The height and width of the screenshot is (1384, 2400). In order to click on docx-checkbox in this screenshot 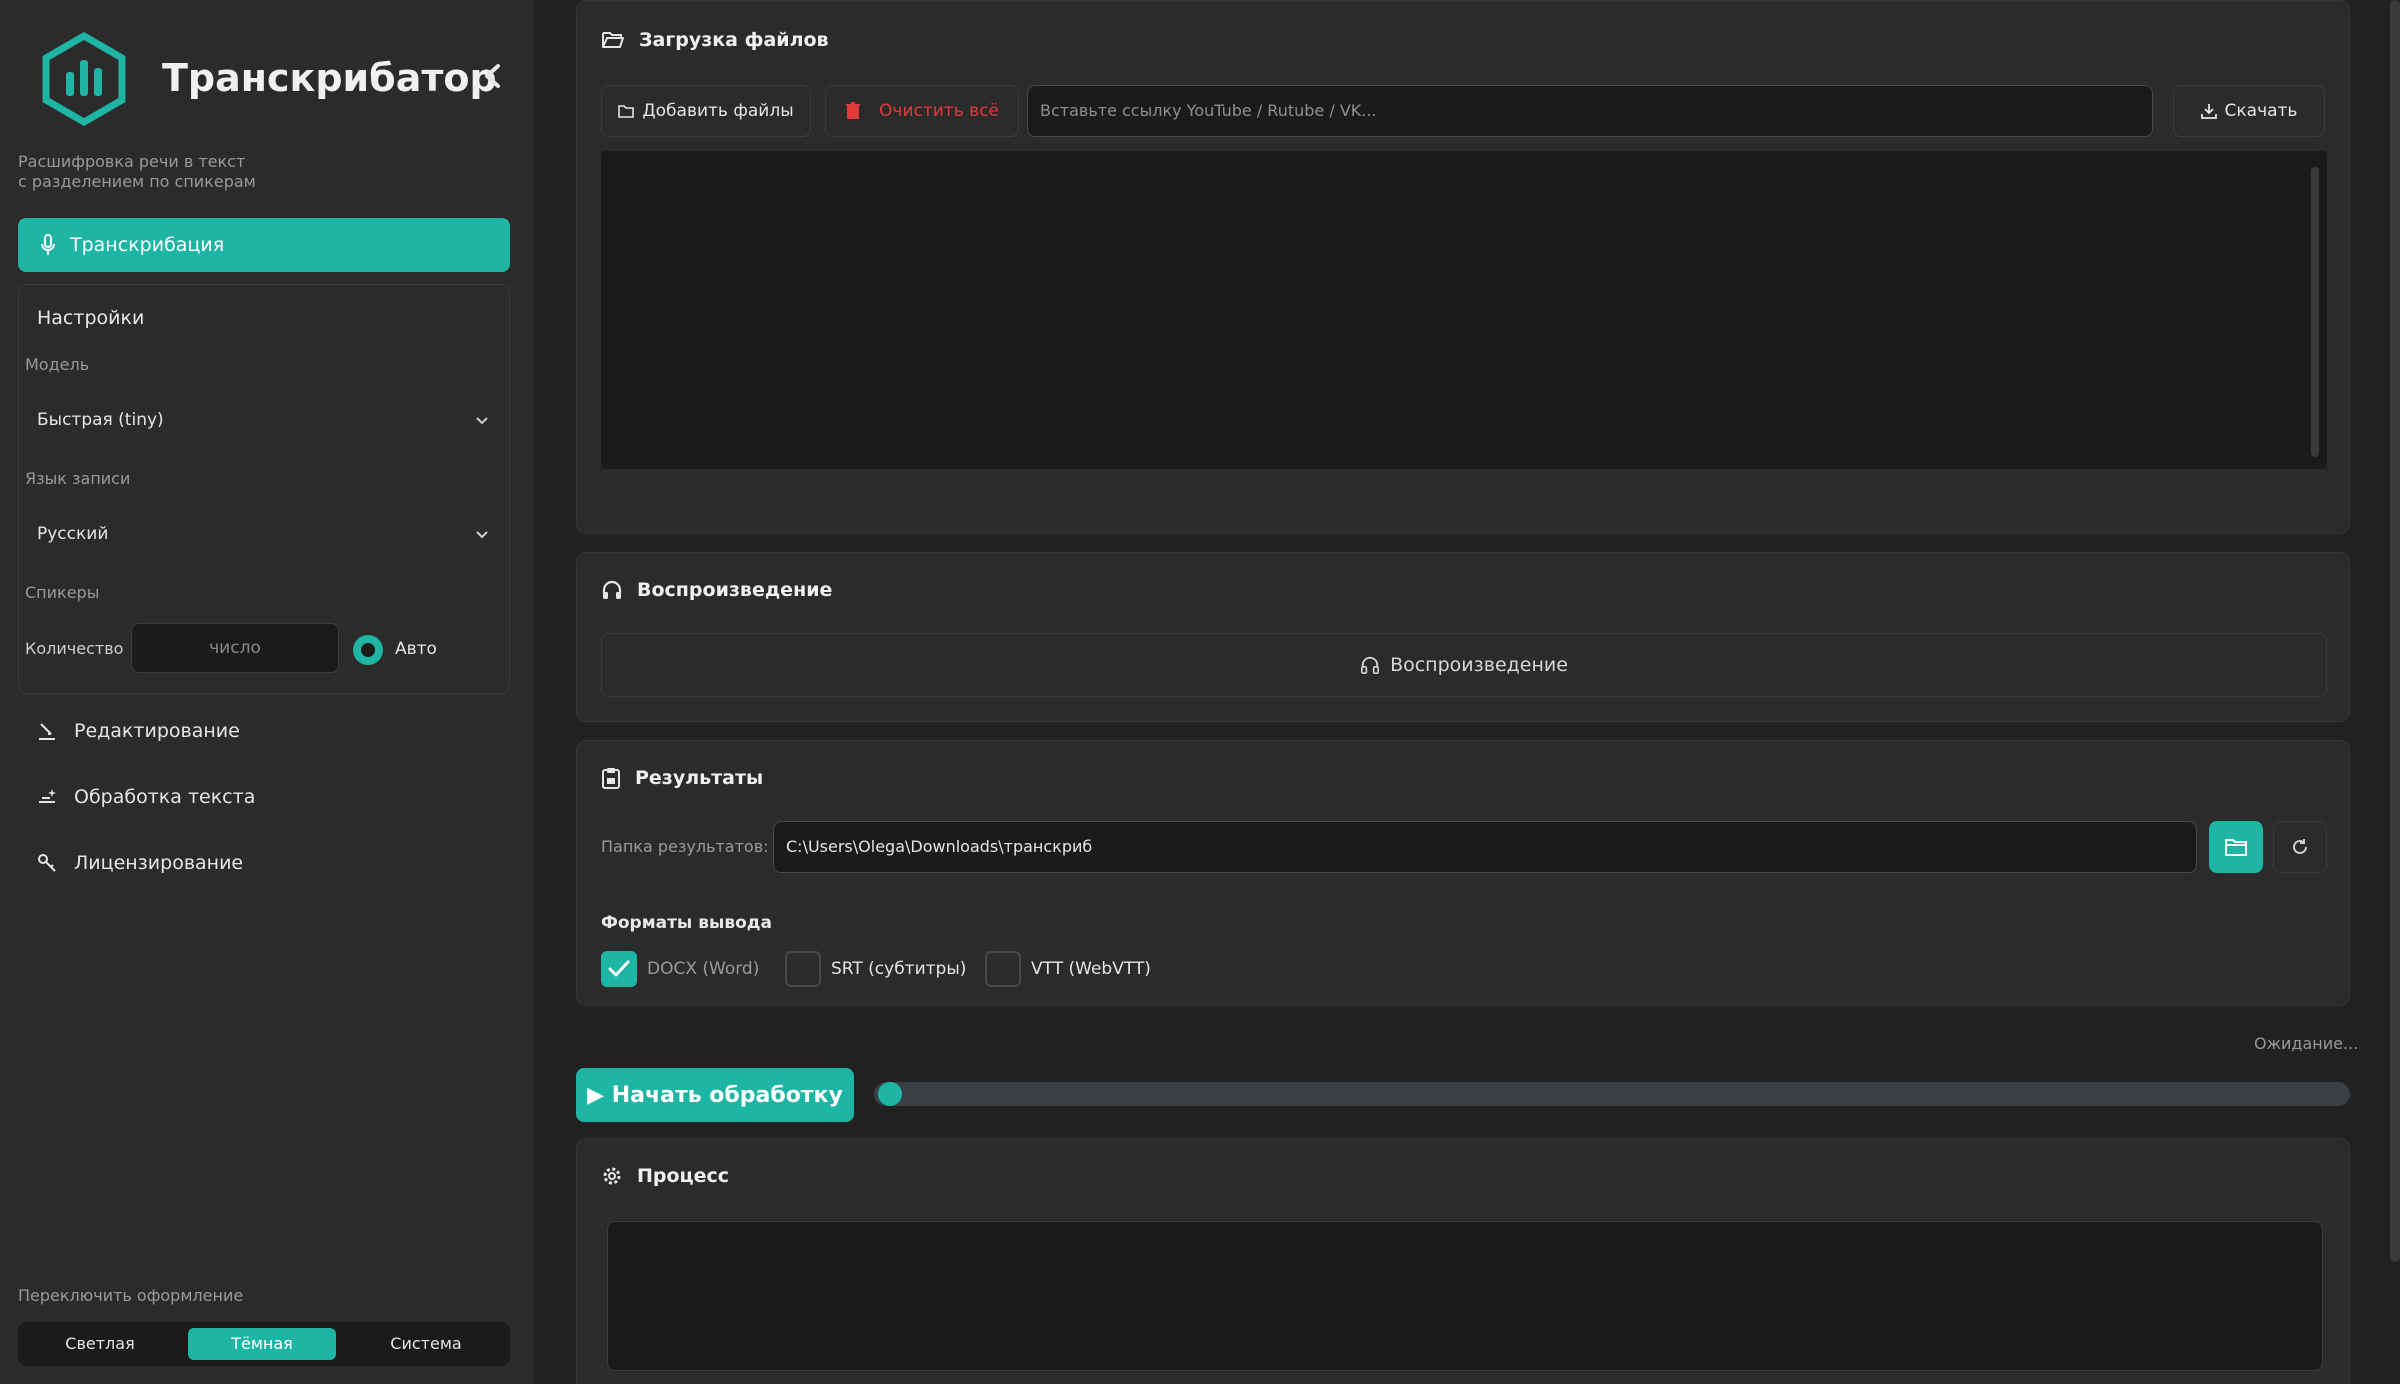, I will do `click(619, 969)`.